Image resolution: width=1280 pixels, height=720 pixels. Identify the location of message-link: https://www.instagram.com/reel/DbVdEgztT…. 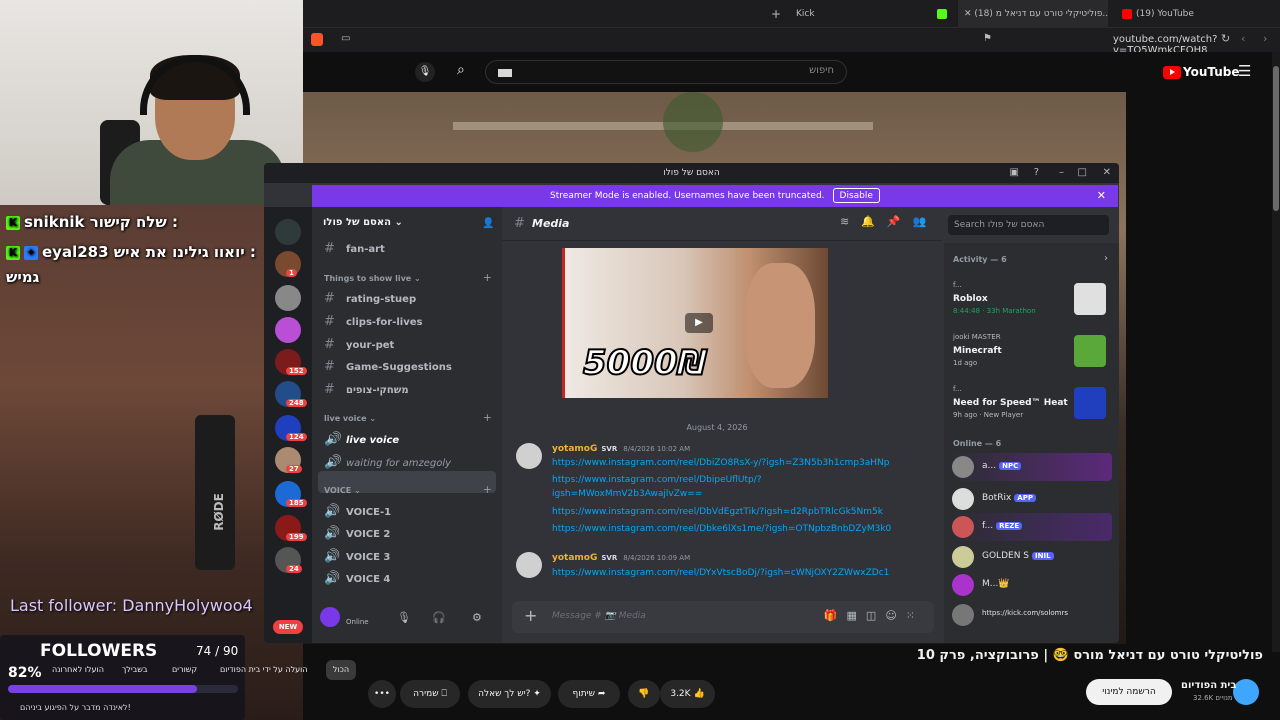
(717, 512).